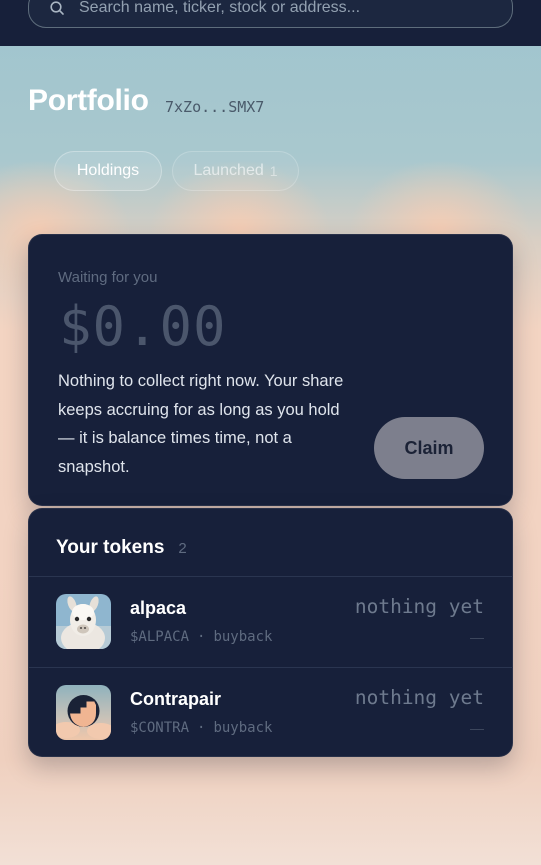 This screenshot has height=865, width=541. Describe the element at coordinates (176, 699) in the screenshot. I see `token-name: Contrapair` at that location.